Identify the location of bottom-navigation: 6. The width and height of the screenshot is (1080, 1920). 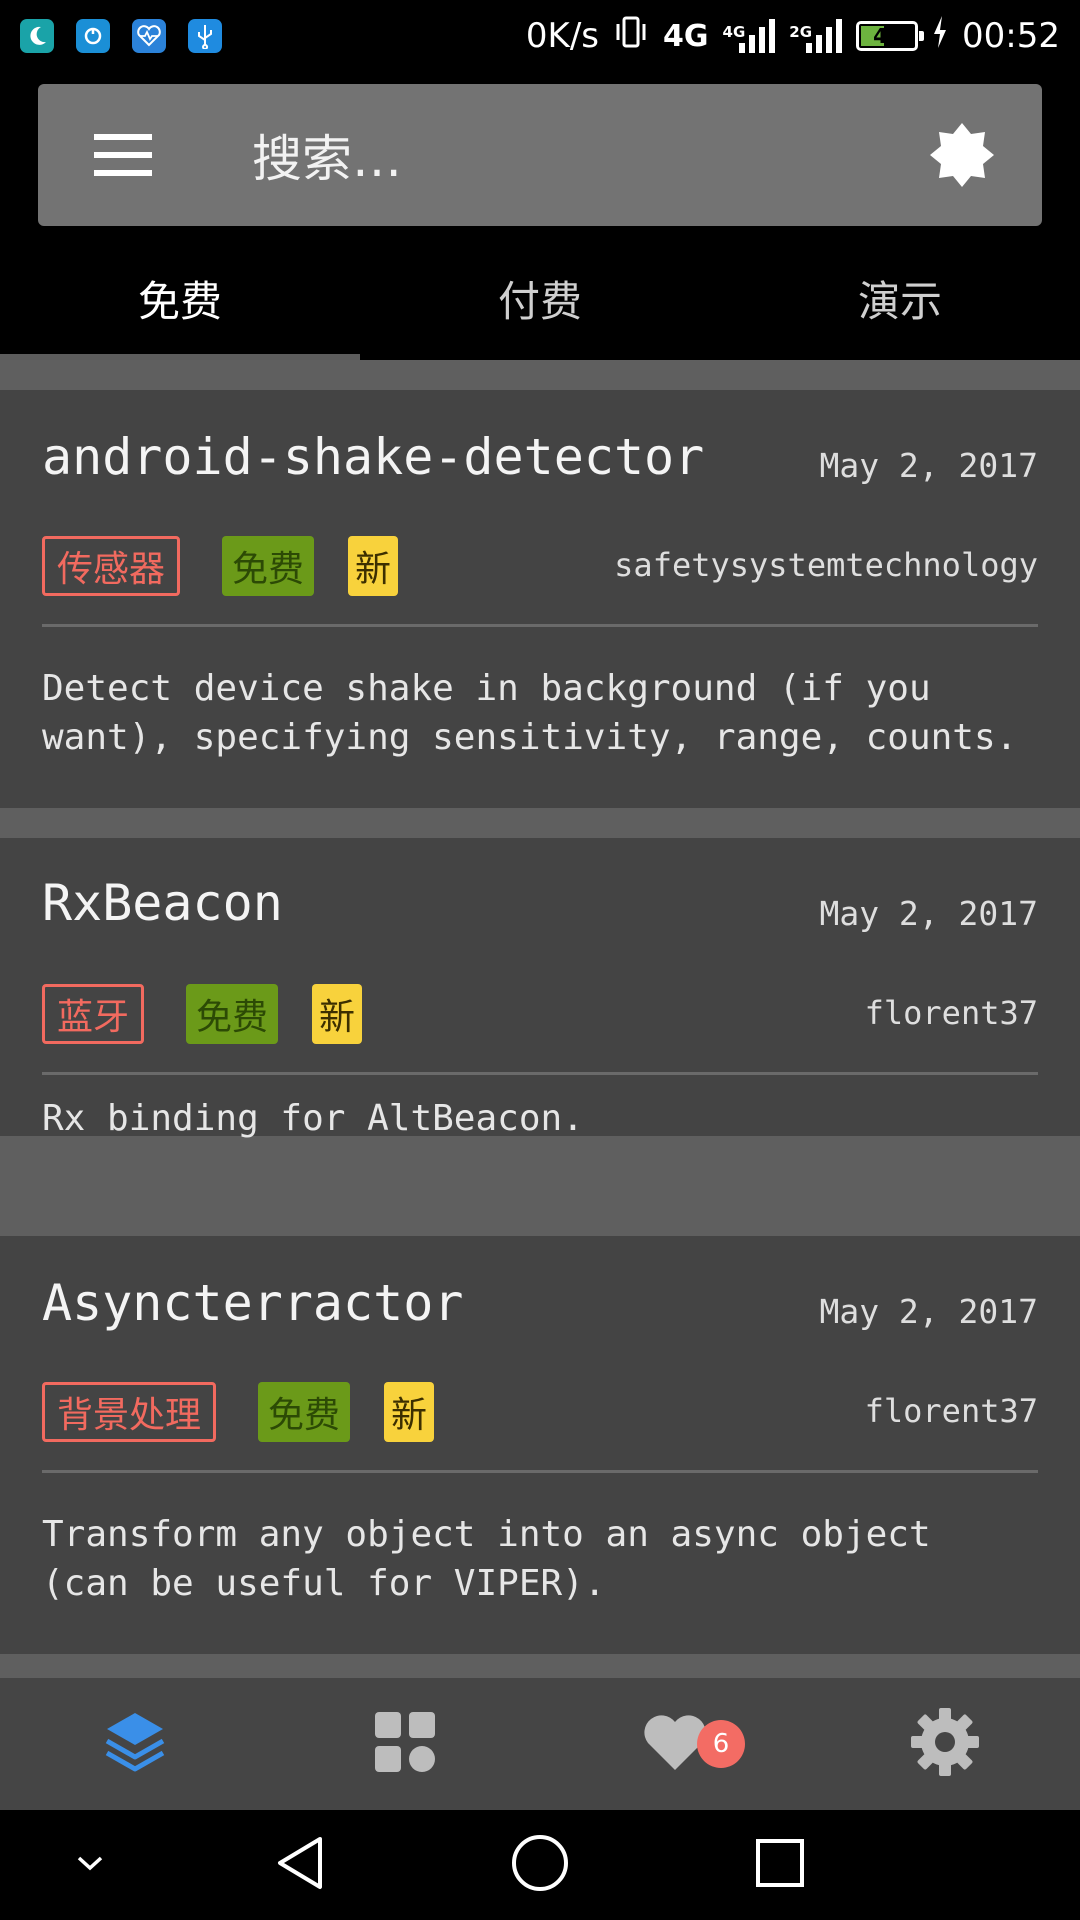
(540, 1744).